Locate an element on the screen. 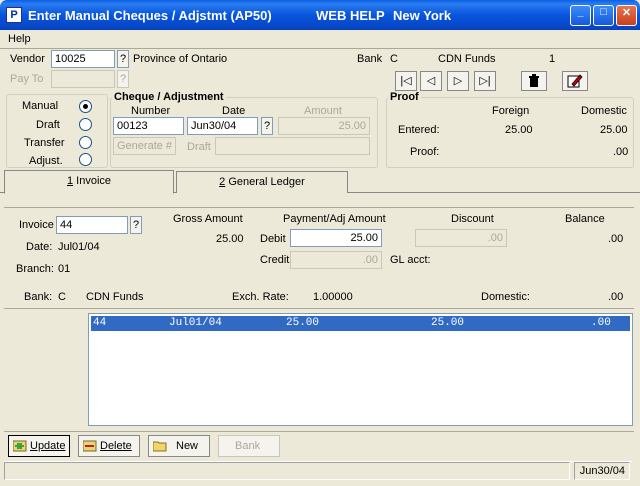 Image resolution: width=640 pixels, height=486 pixels. list-row: 44 Jul01/04 25.00 25.00 .00 is located at coordinates (360, 323).